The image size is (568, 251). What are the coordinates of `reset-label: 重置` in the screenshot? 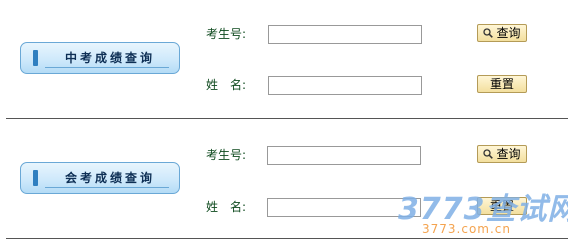 It's located at (501, 84).